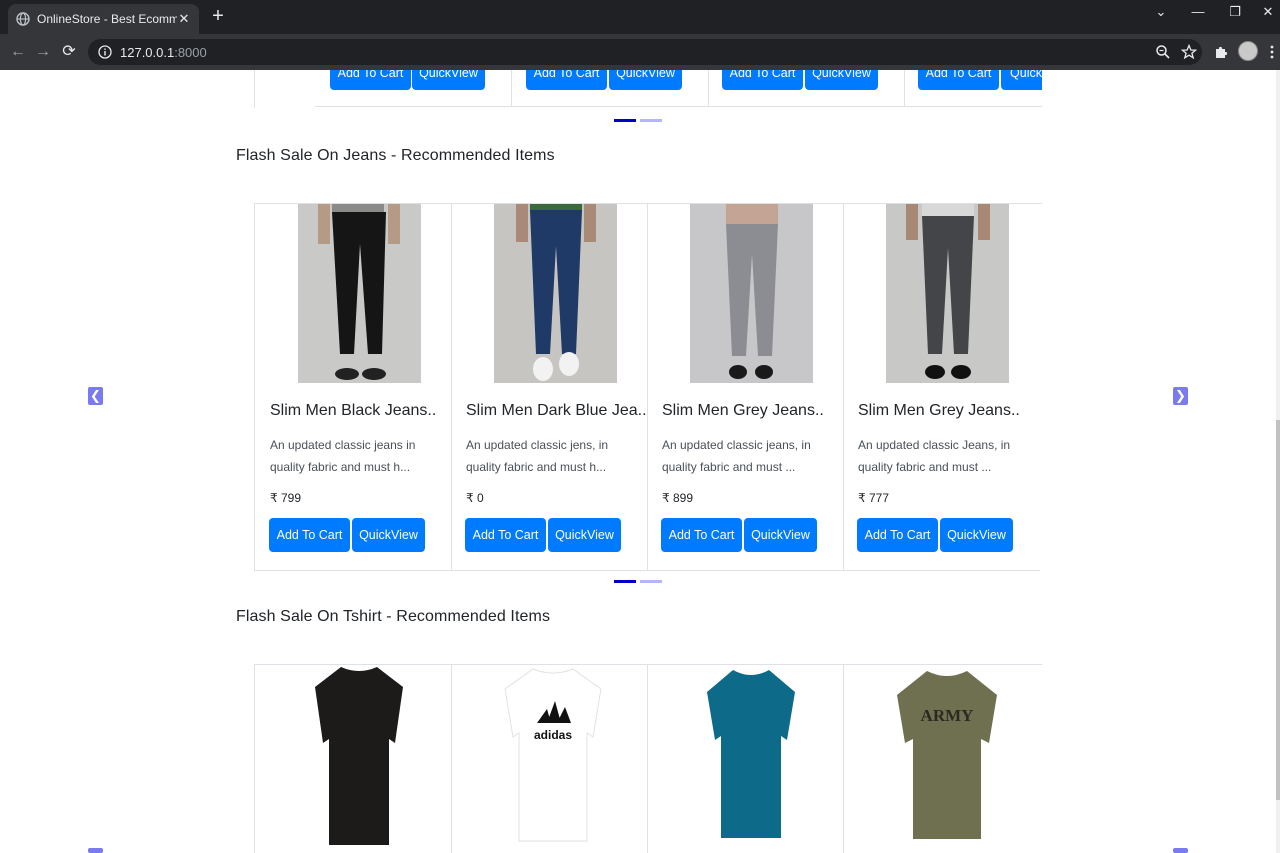 The height and width of the screenshot is (853, 1280). Describe the element at coordinates (359, 756) in the screenshot. I see `black-tshirt-image` at that location.